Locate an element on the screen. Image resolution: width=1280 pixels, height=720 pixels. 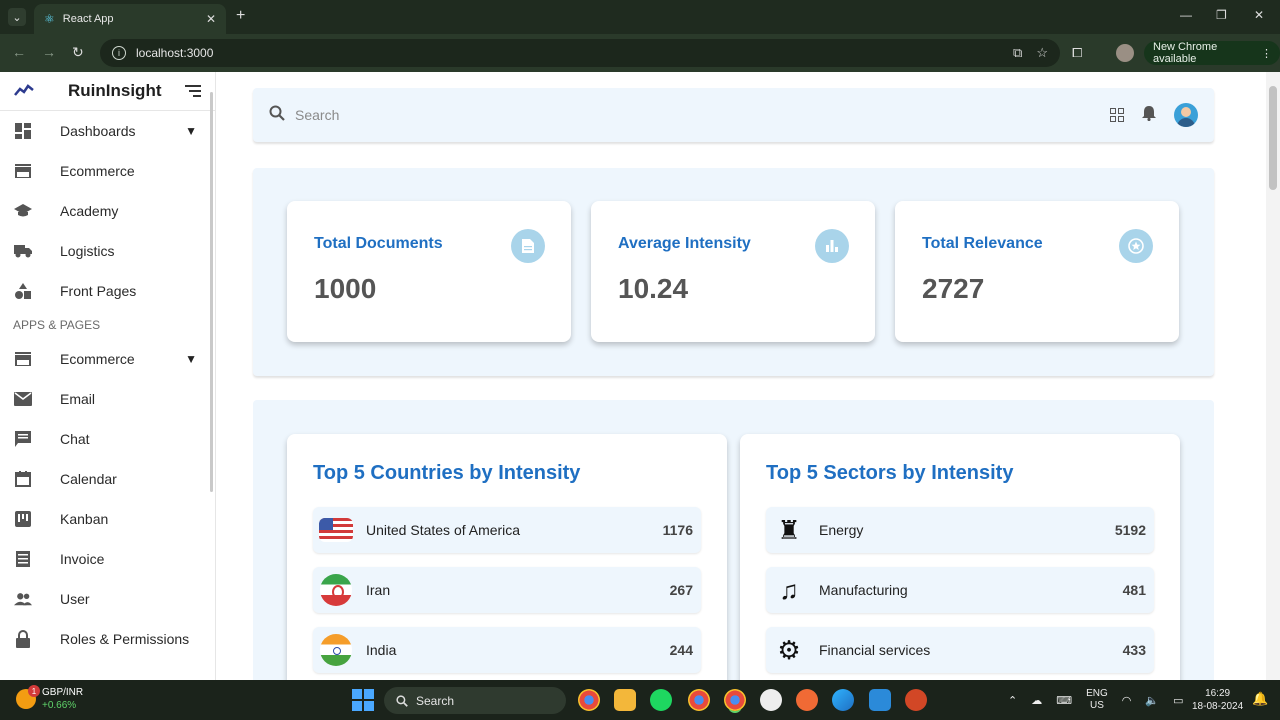
close-icon: ✕ is located at coordinates (211, 19).